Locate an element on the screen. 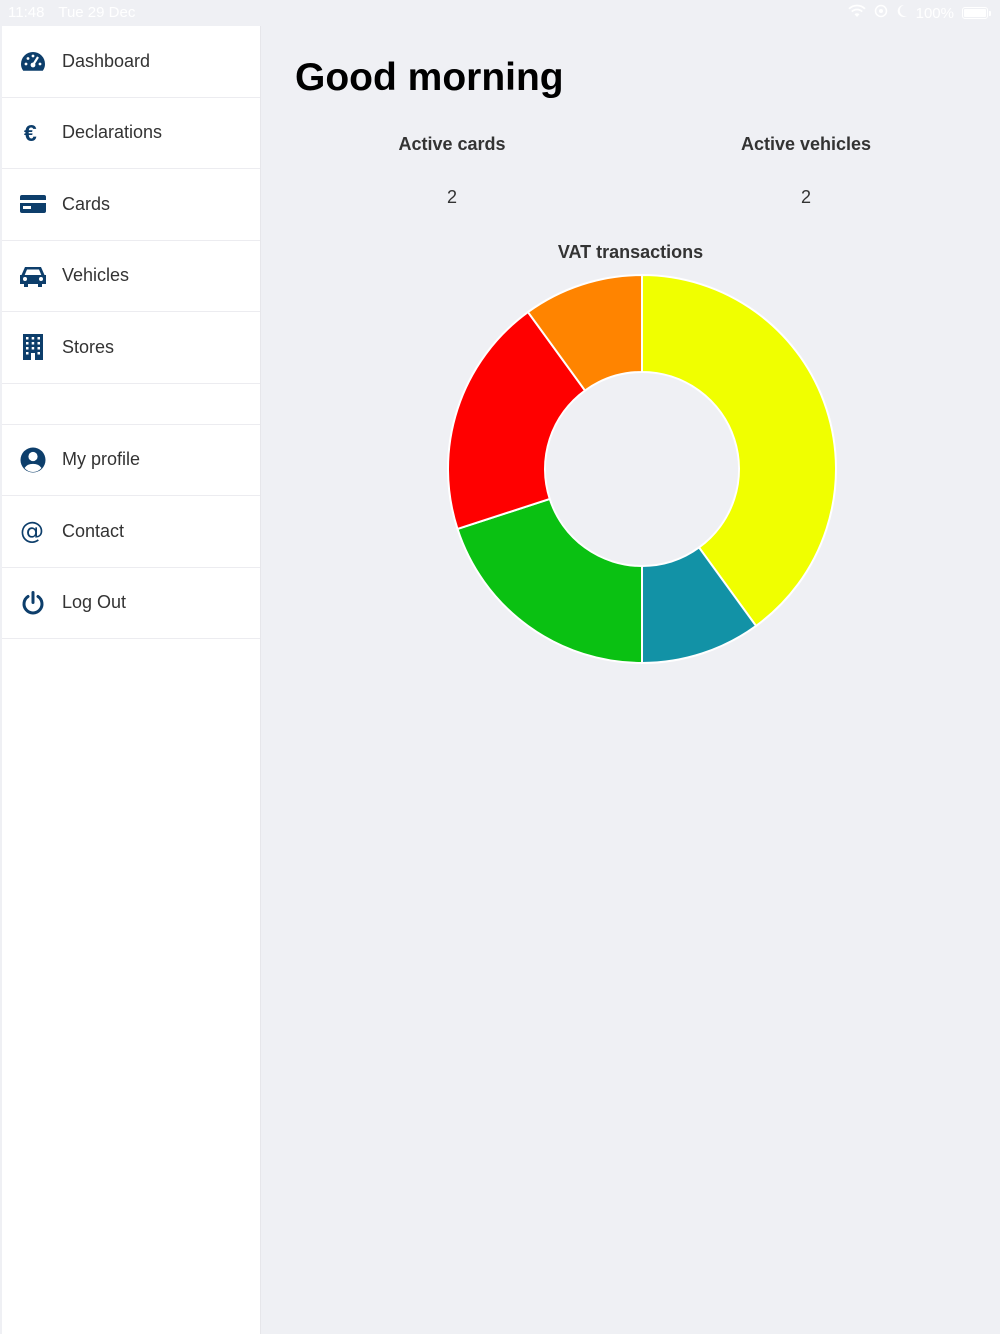 The image size is (1000, 1334). sidebar-item-cards: Cards is located at coordinates (131, 205).